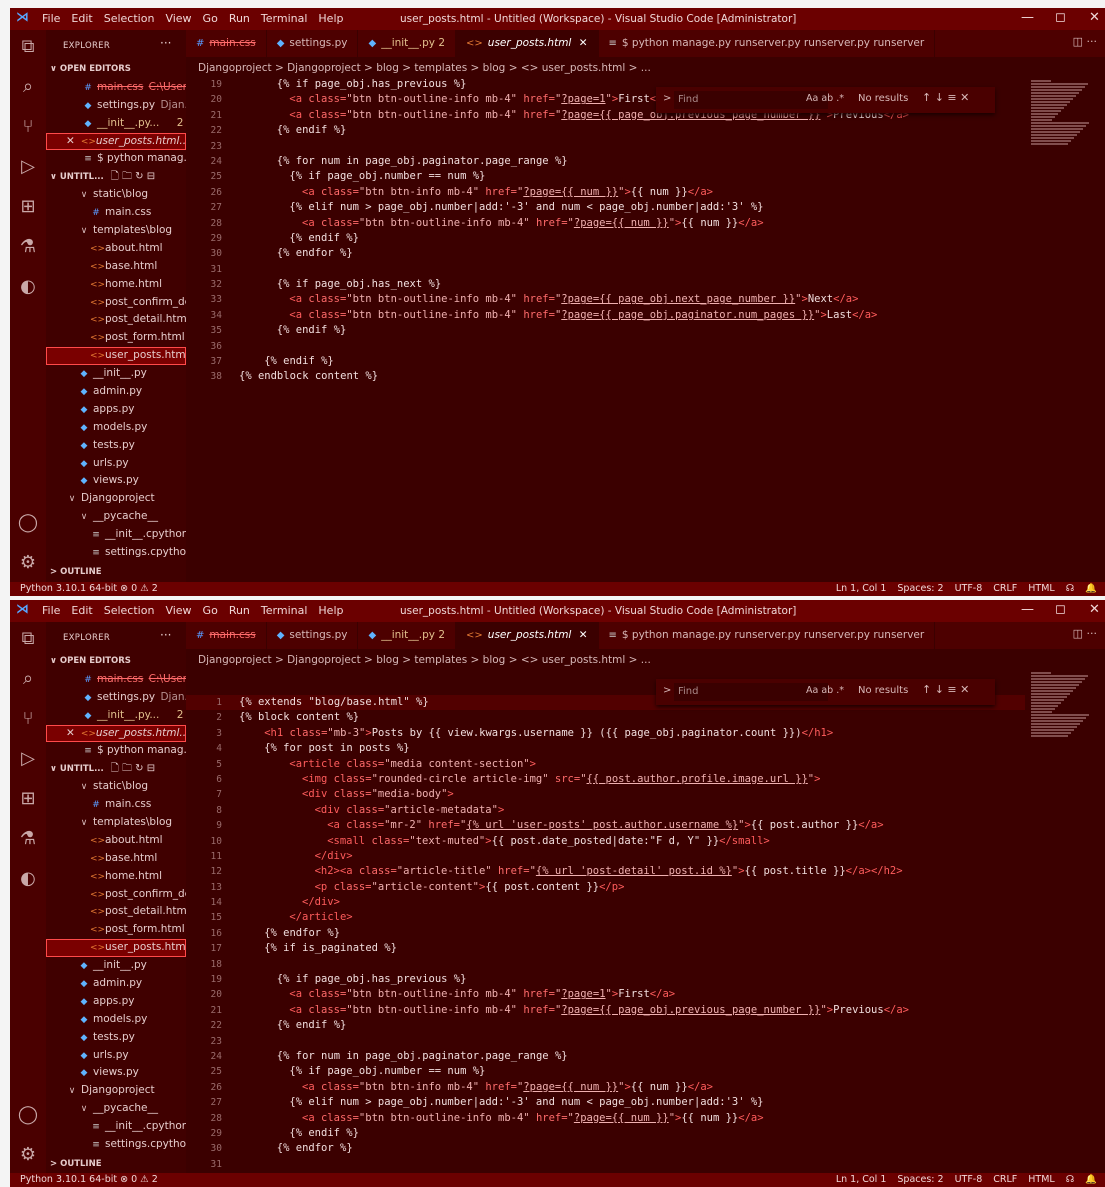  What do you see at coordinates (28, 679) in the screenshot?
I see `search-icon: ⌕` at bounding box center [28, 679].